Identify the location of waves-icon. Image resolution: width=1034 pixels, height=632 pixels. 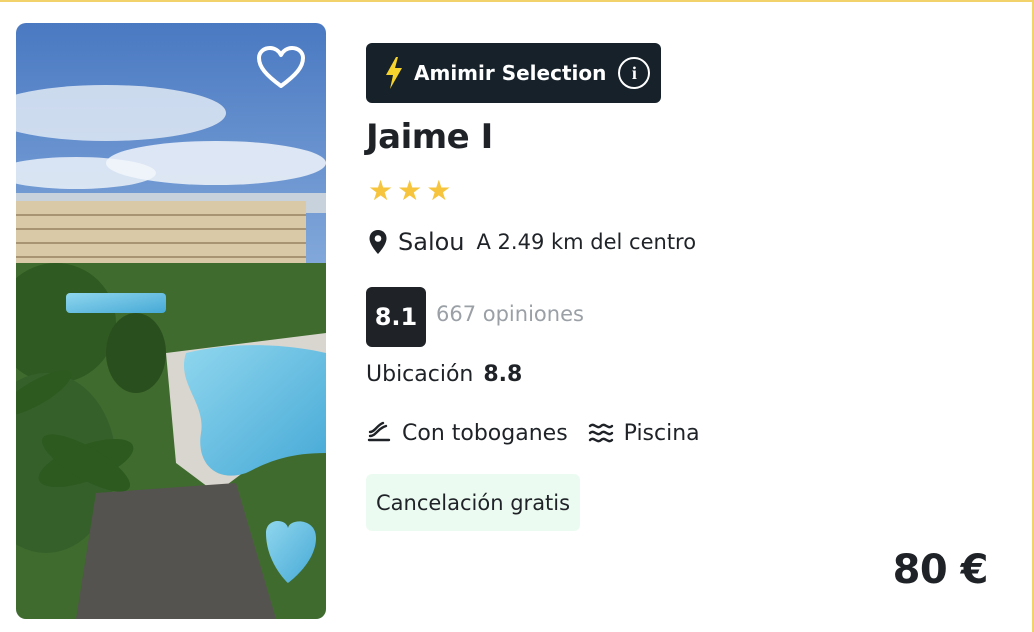
(600, 433).